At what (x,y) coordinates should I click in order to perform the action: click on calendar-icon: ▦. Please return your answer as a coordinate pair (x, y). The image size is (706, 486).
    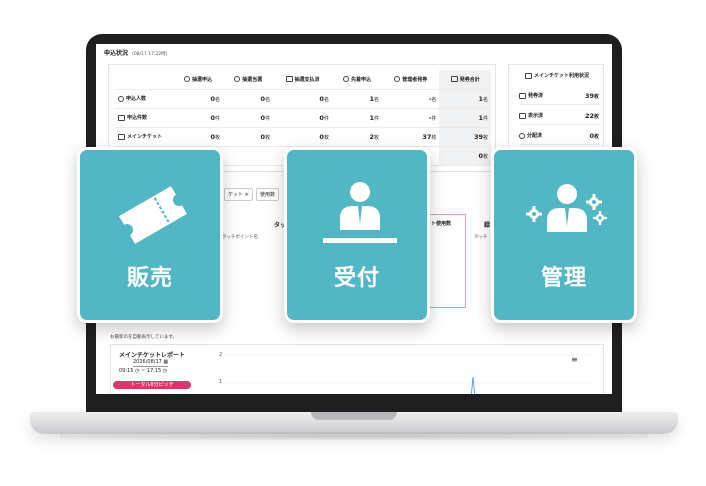
    Looking at the image, I should click on (165, 362).